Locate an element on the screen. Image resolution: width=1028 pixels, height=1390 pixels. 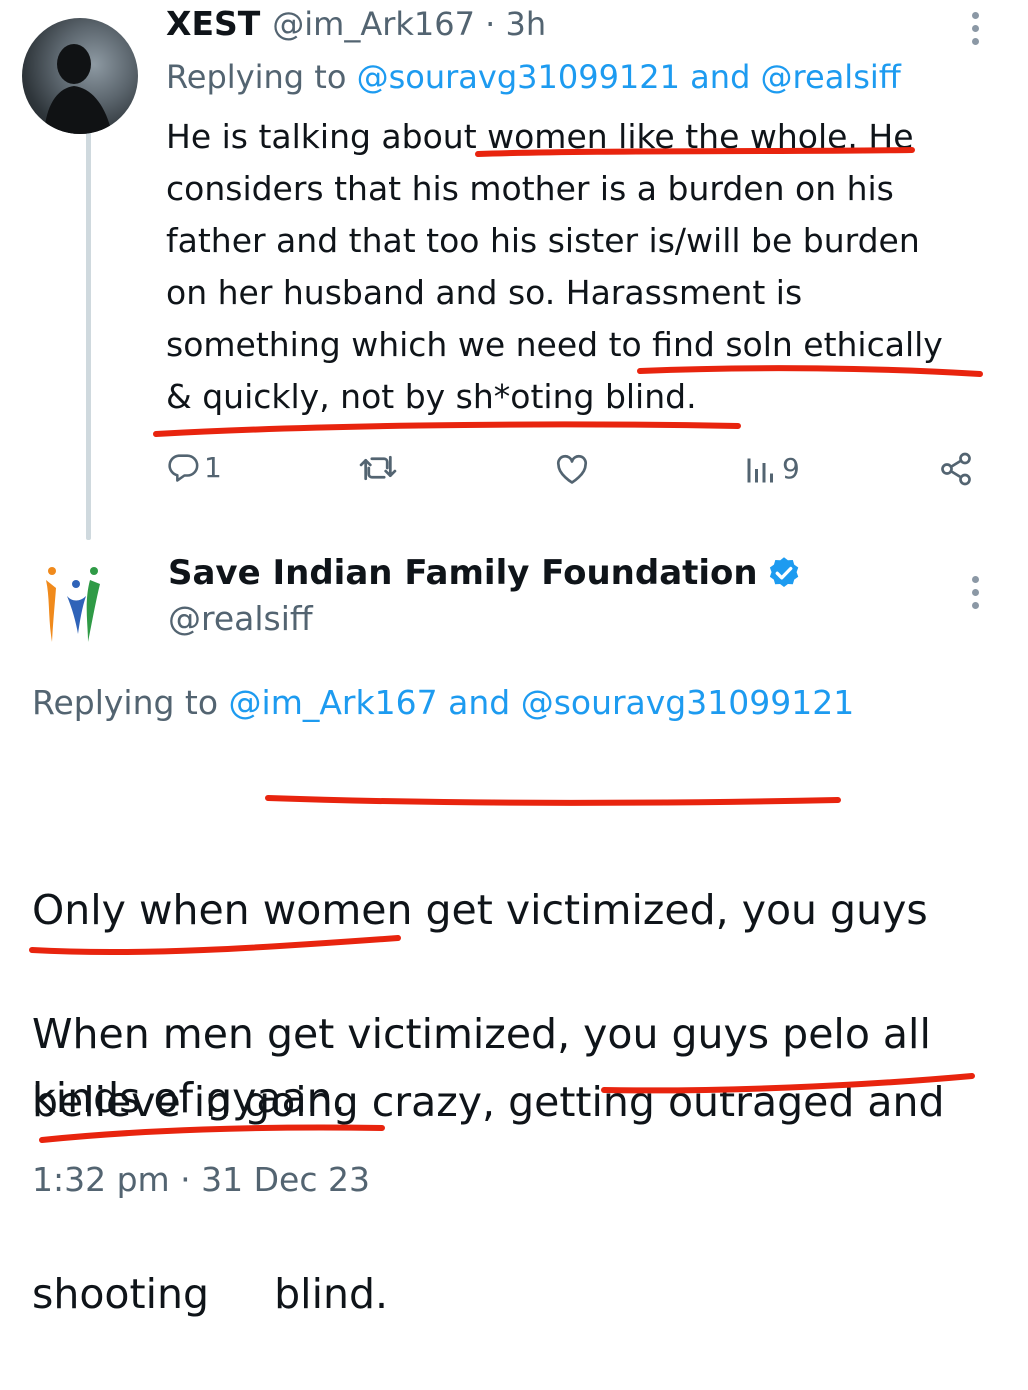
tweet-timestamp: 1:32 pm · 31 Dec 23 is located at coordinates (201, 1179).